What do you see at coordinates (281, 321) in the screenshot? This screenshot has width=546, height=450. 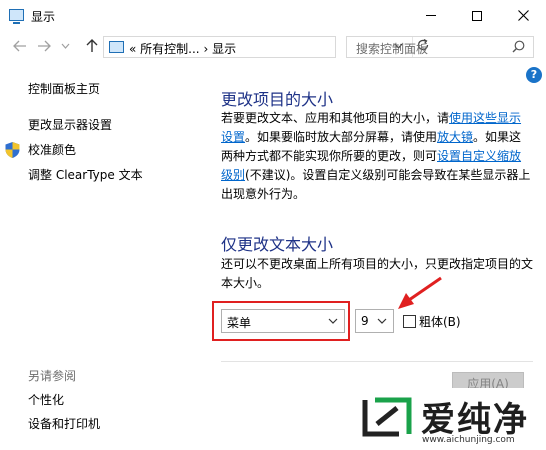 I see `highlight-annotation-box` at bounding box center [281, 321].